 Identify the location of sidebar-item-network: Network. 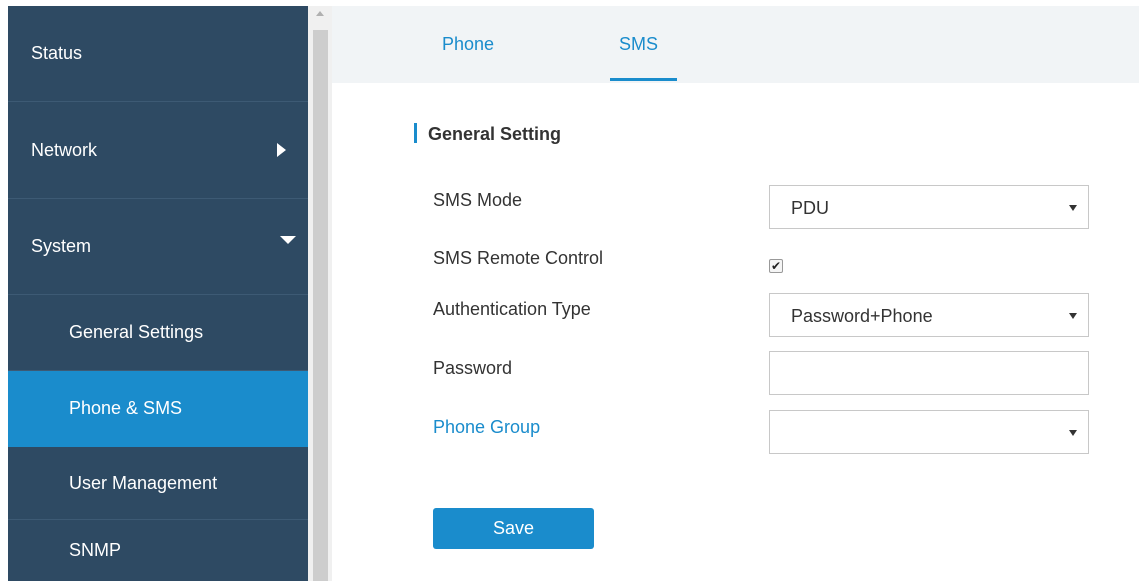
(158, 150).